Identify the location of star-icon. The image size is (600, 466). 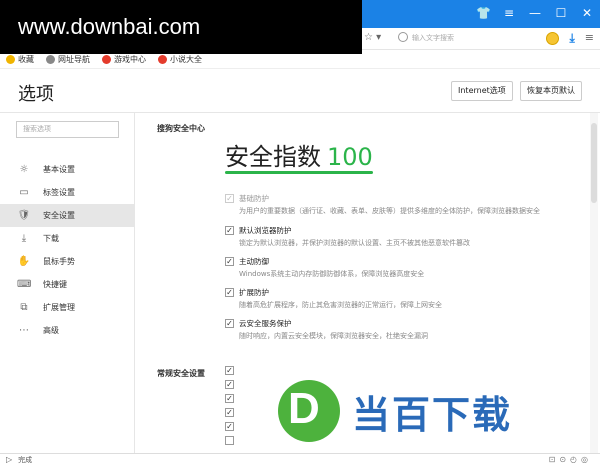
(10, 59).